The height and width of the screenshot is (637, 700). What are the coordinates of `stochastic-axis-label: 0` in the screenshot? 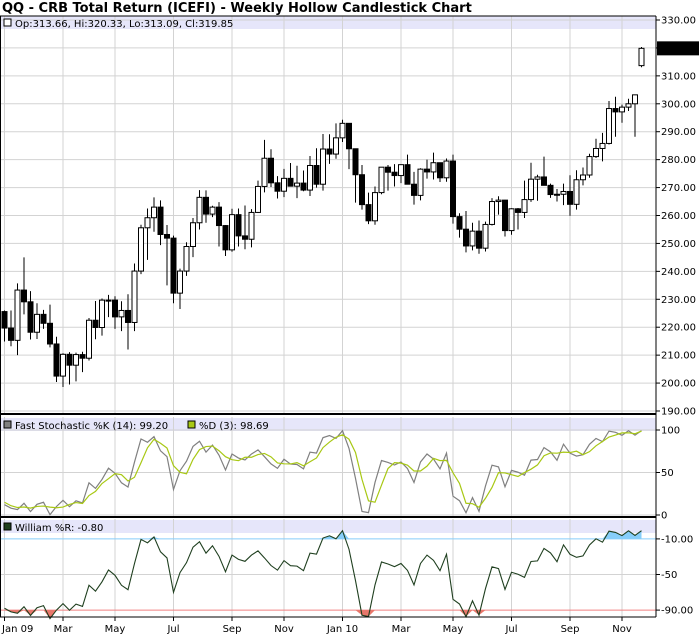 It's located at (664, 516).